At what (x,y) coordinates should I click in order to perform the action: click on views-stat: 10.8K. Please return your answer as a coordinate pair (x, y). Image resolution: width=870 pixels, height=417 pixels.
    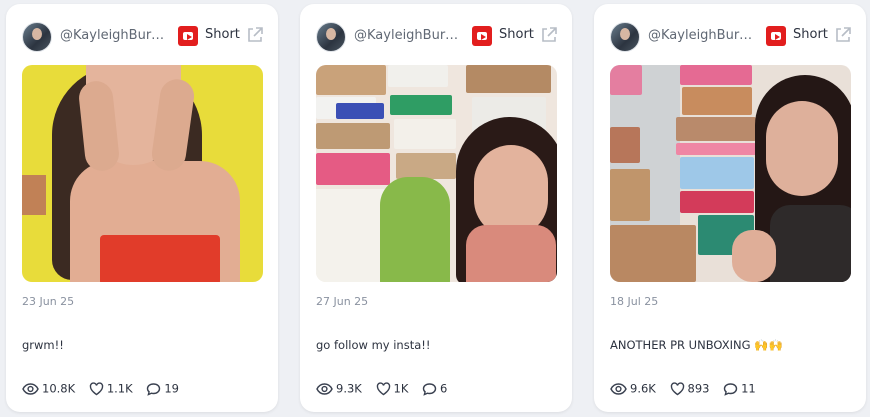
    Looking at the image, I should click on (48, 388).